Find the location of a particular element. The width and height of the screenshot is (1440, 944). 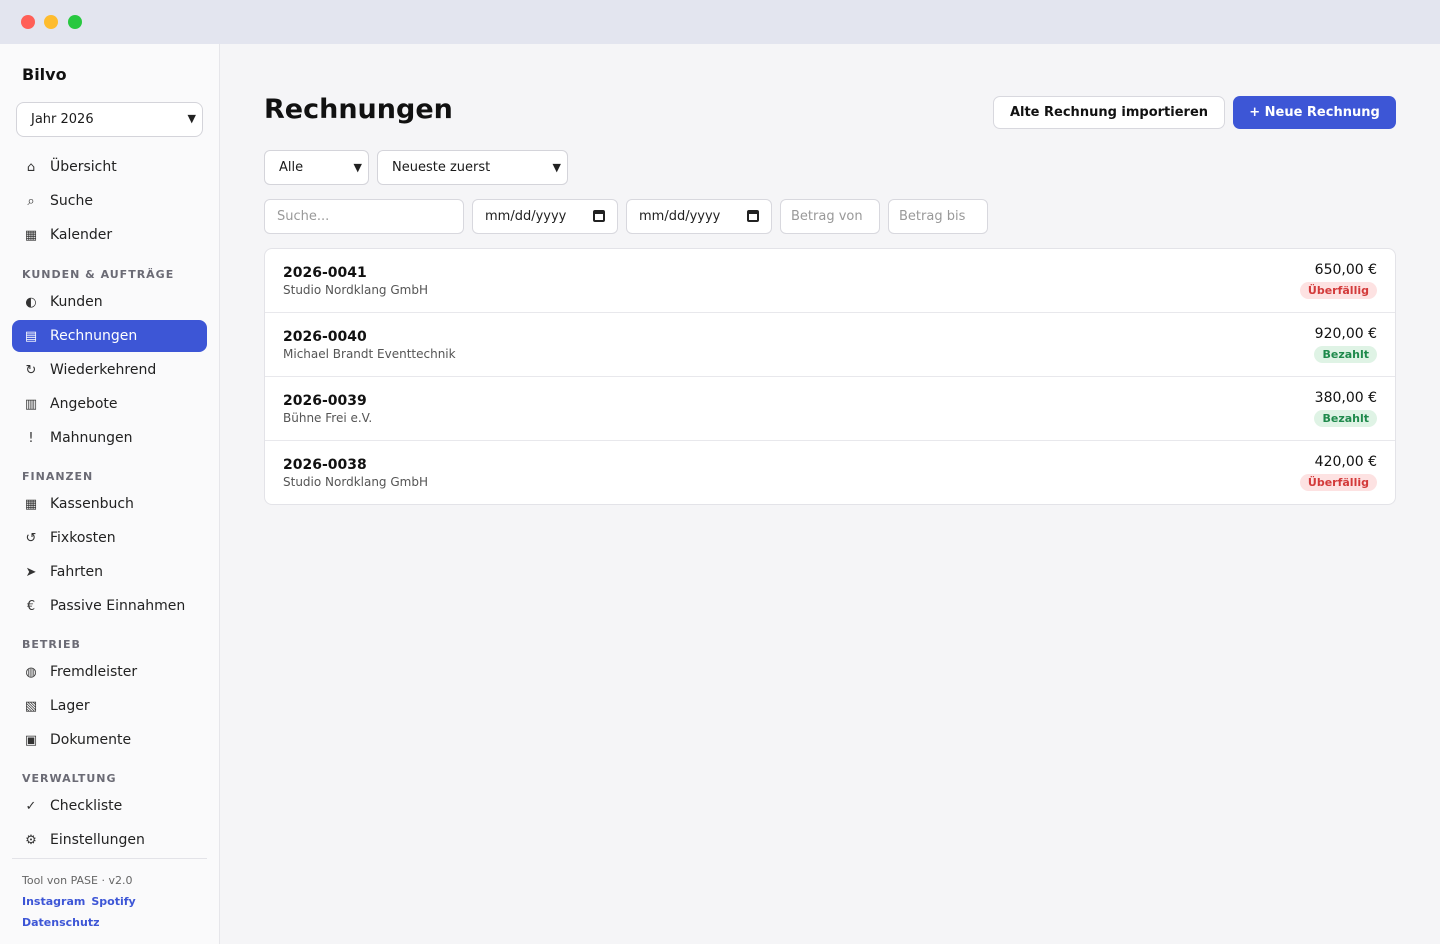

sidebar-item-wiederkehrend: ↻ Wiederkehrend is located at coordinates (109, 370).